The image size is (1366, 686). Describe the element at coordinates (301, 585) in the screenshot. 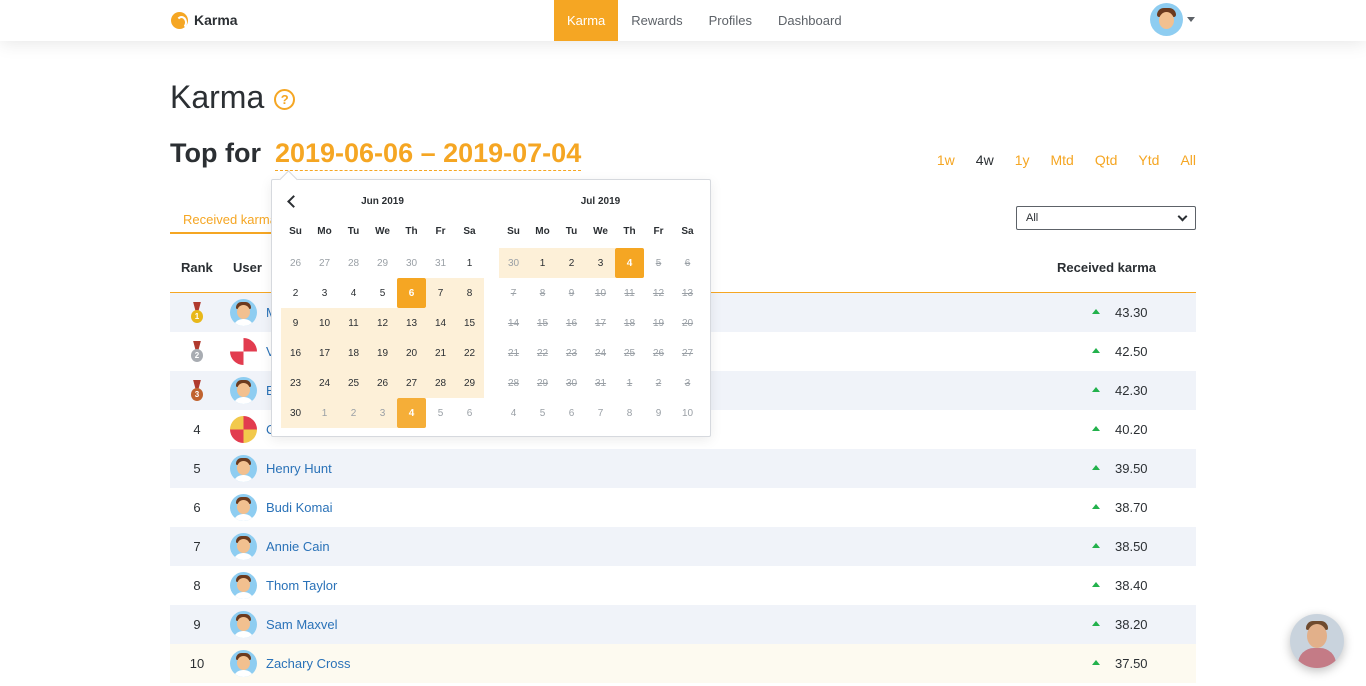

I see `user-name-link: Thom Taylor` at that location.